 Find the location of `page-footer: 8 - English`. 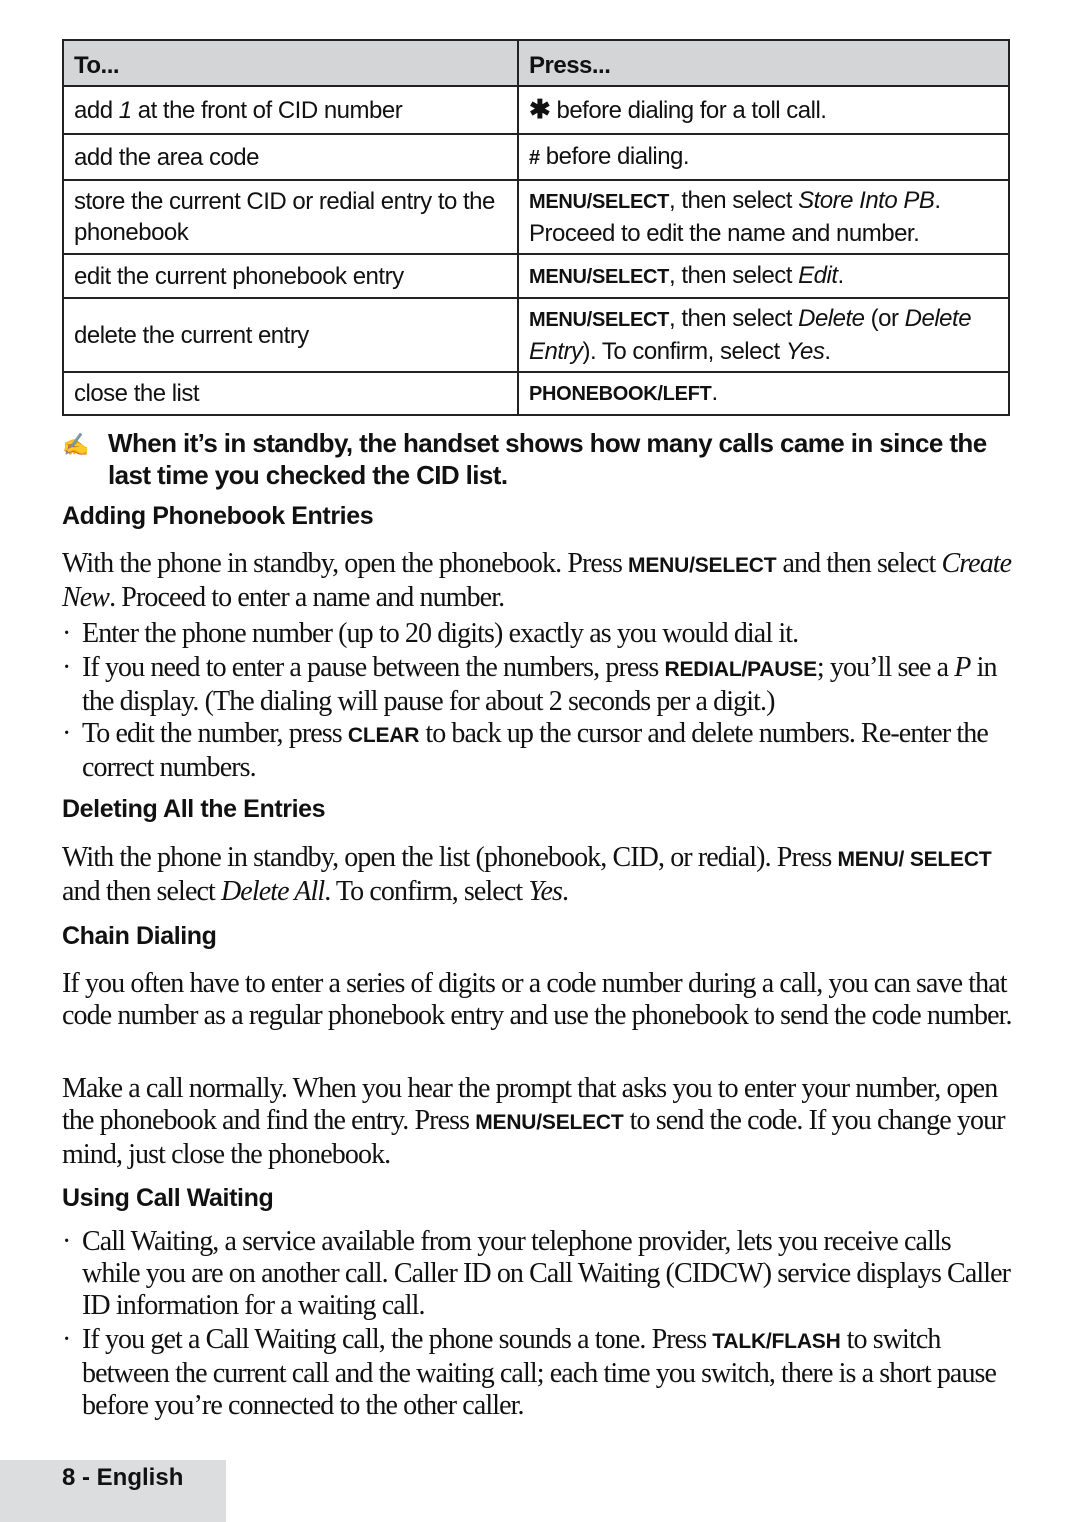

page-footer: 8 - English is located at coordinates (113, 1491).